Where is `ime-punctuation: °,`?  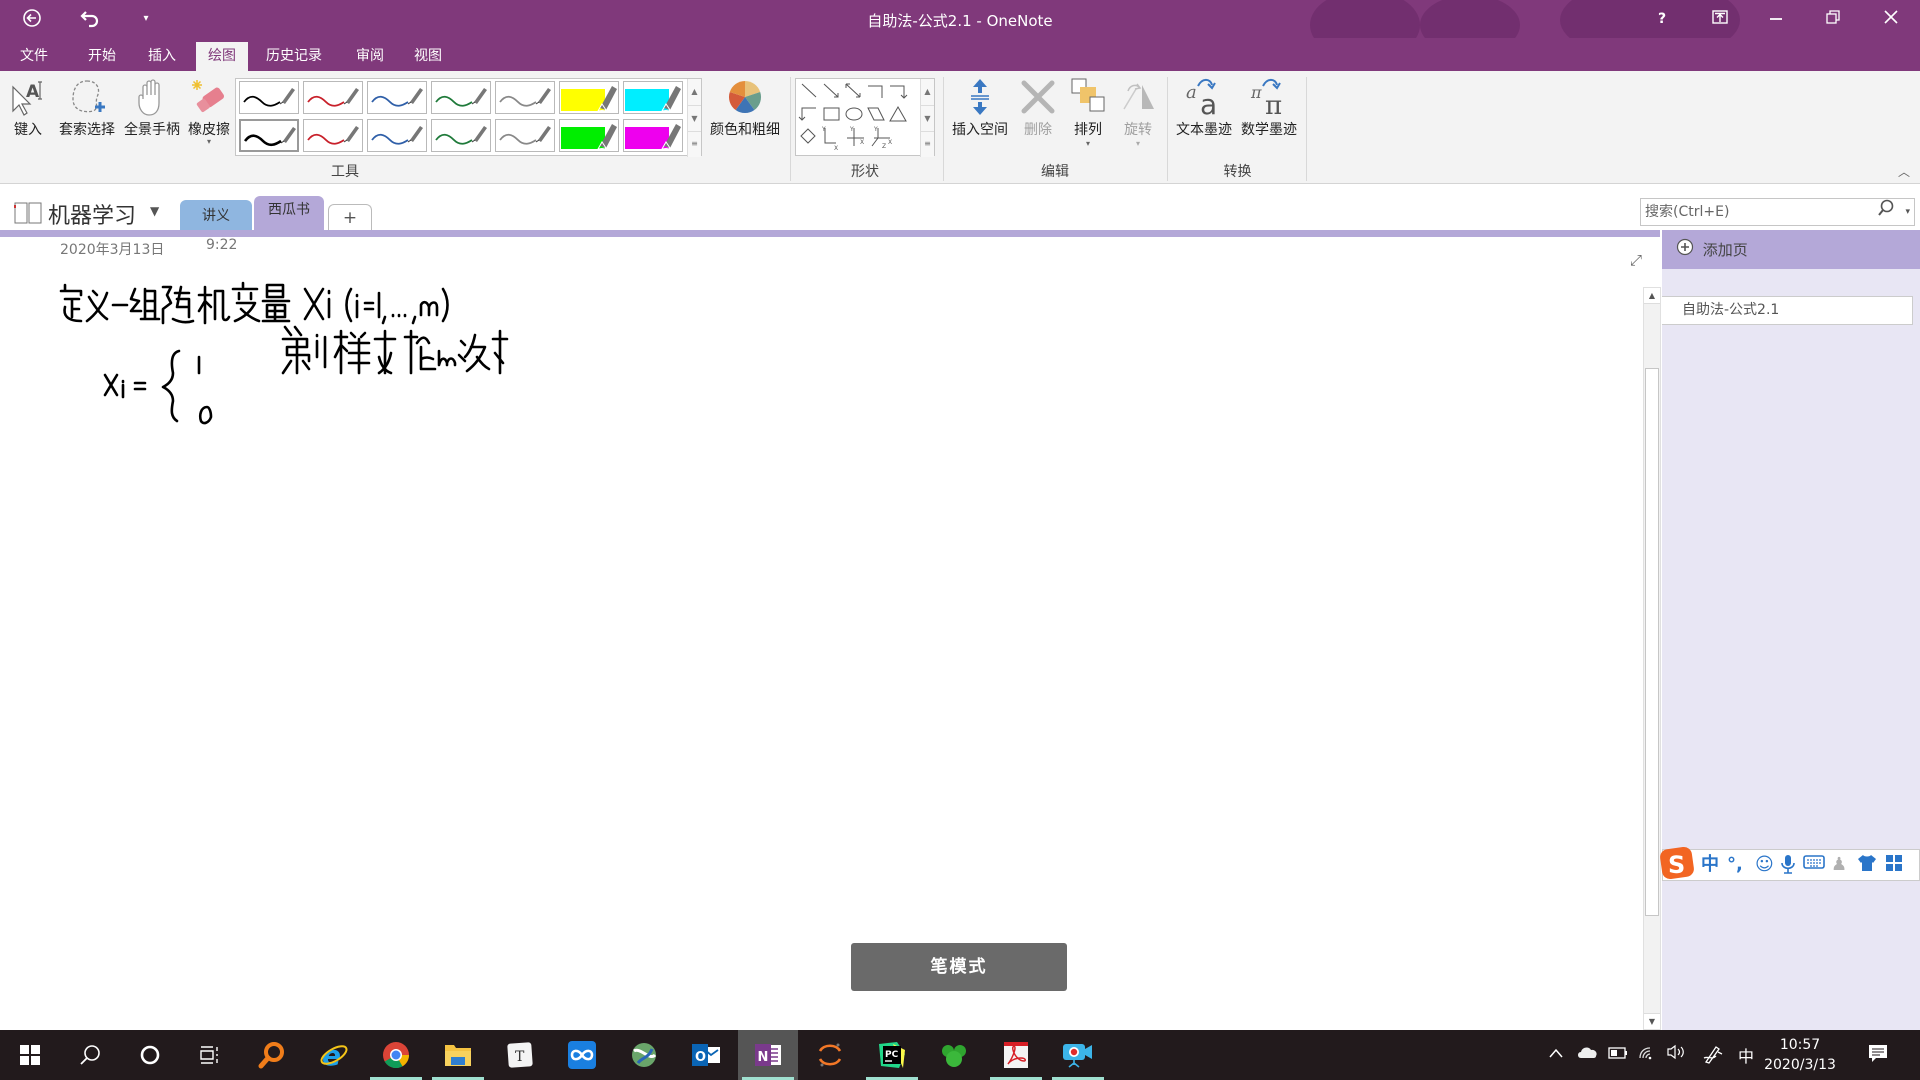
ime-punctuation: °, is located at coordinates (1735, 865).